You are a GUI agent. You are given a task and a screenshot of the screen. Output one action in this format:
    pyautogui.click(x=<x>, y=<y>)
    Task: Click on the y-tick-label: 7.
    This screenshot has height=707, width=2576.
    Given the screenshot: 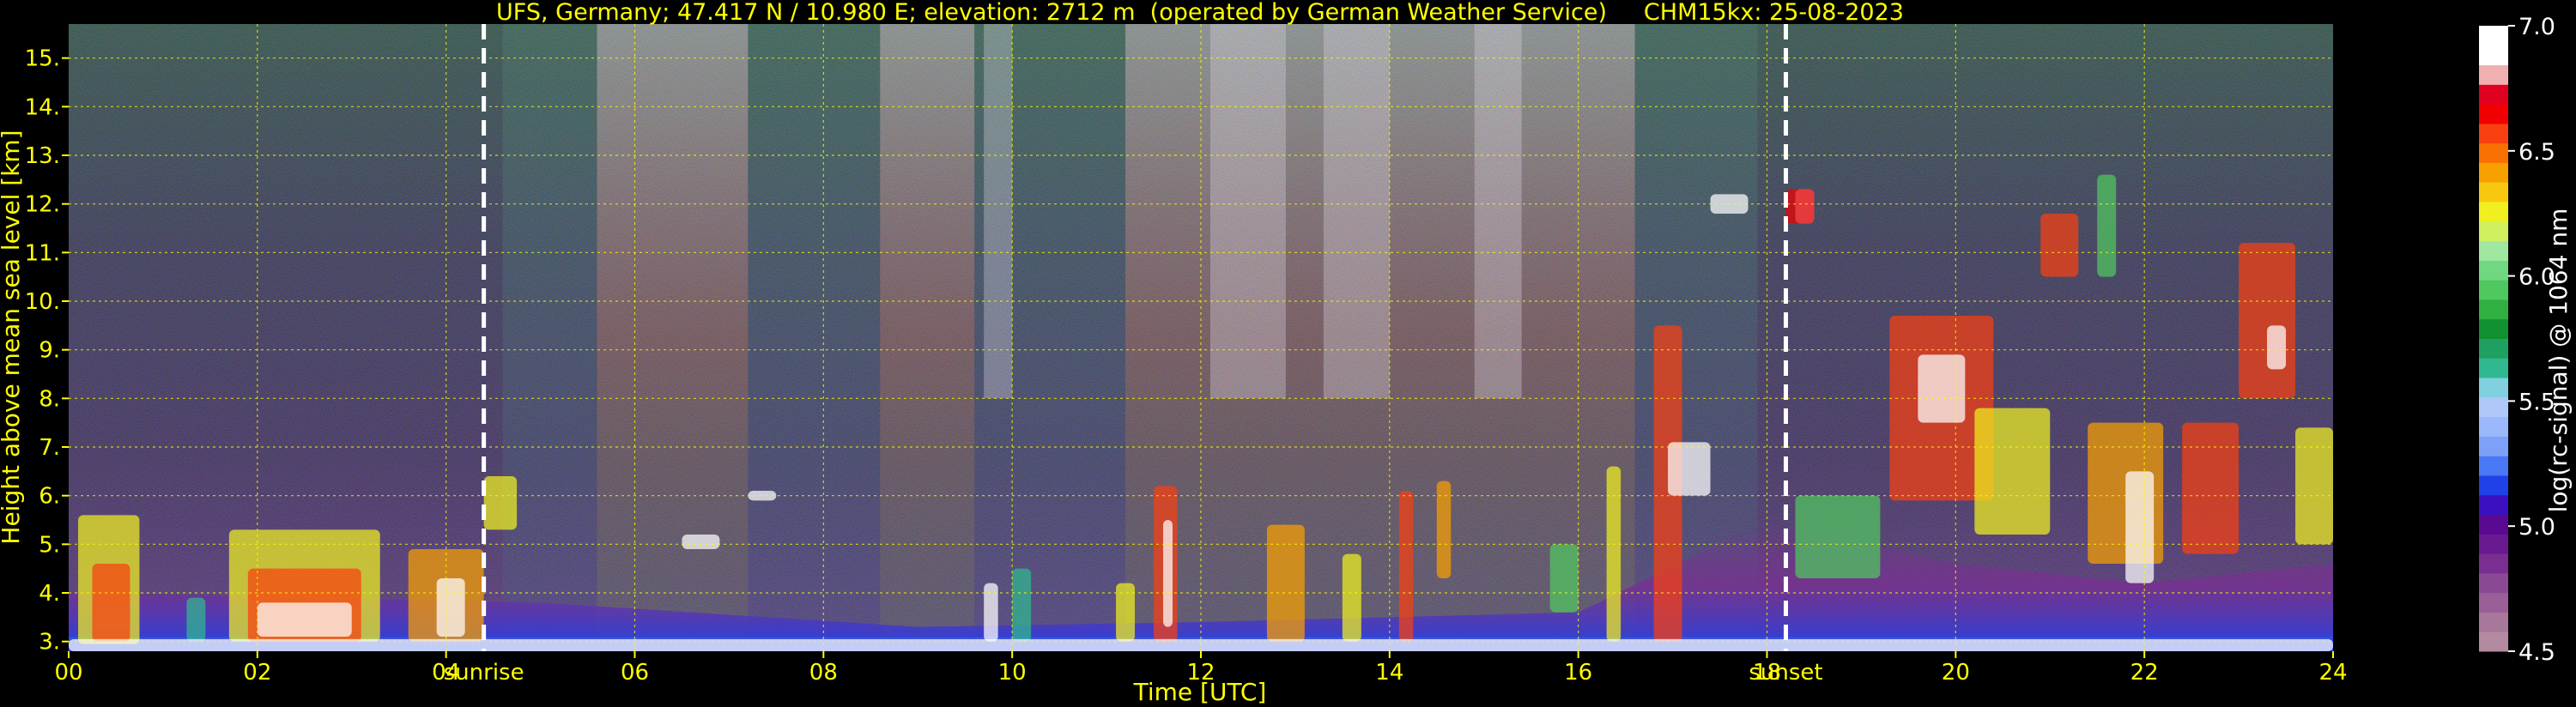 What is the action you would take?
    pyautogui.click(x=49, y=448)
    